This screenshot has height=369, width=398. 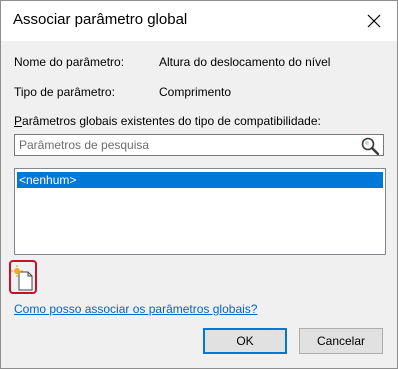 I want to click on close-icon, so click(x=374, y=21).